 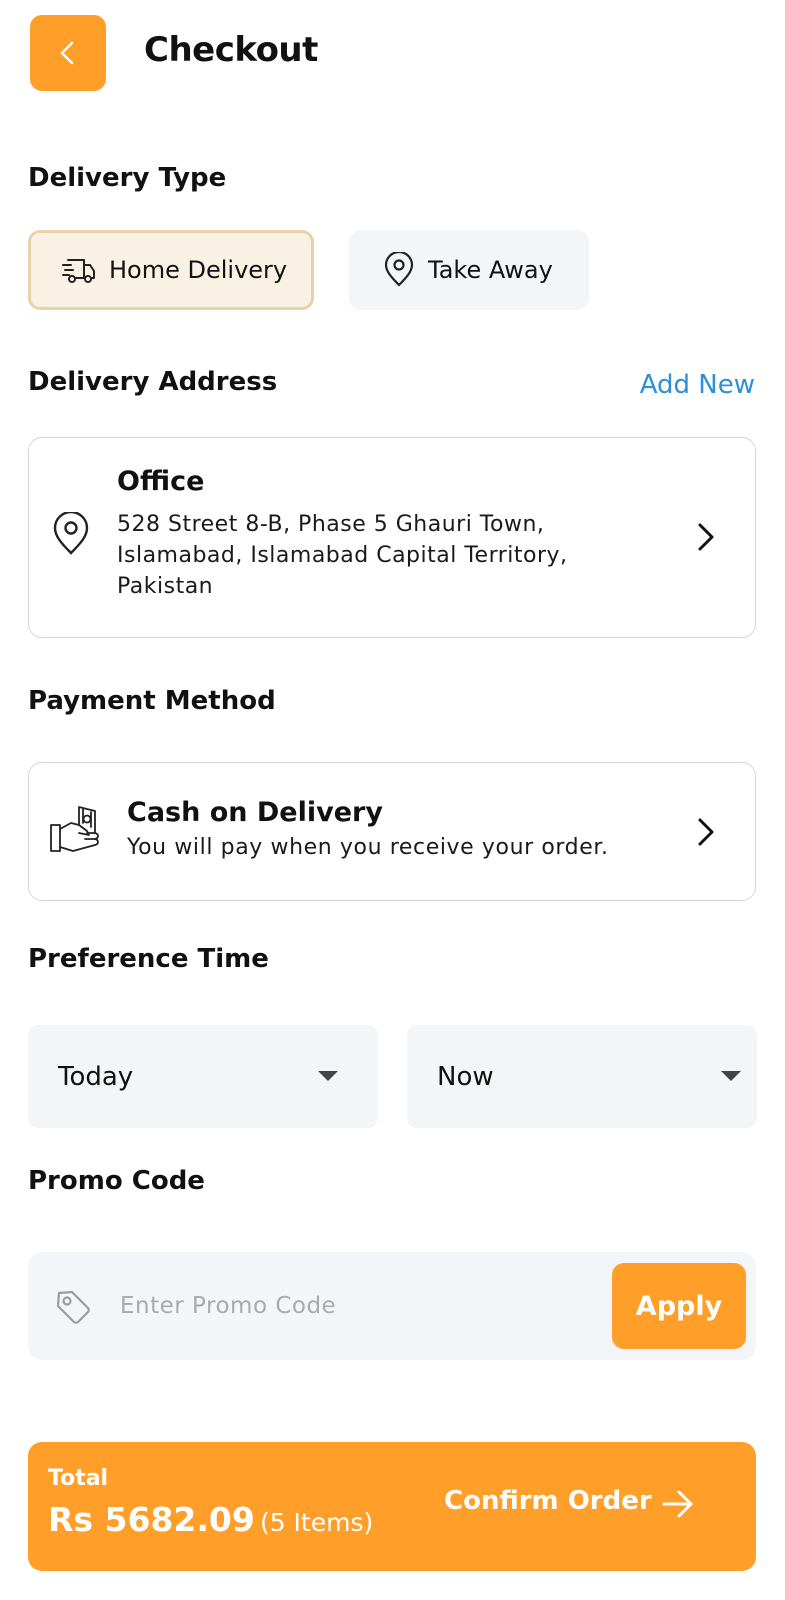 I want to click on address-line-1: 528 Street 8-B, Phase 5 Ghauri Town,, so click(x=331, y=524).